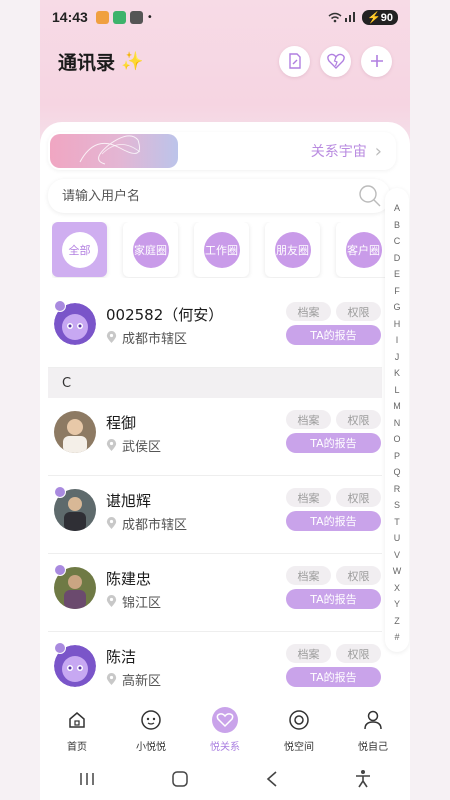 This screenshot has height=800, width=450. I want to click on index-letter: J, so click(397, 357).